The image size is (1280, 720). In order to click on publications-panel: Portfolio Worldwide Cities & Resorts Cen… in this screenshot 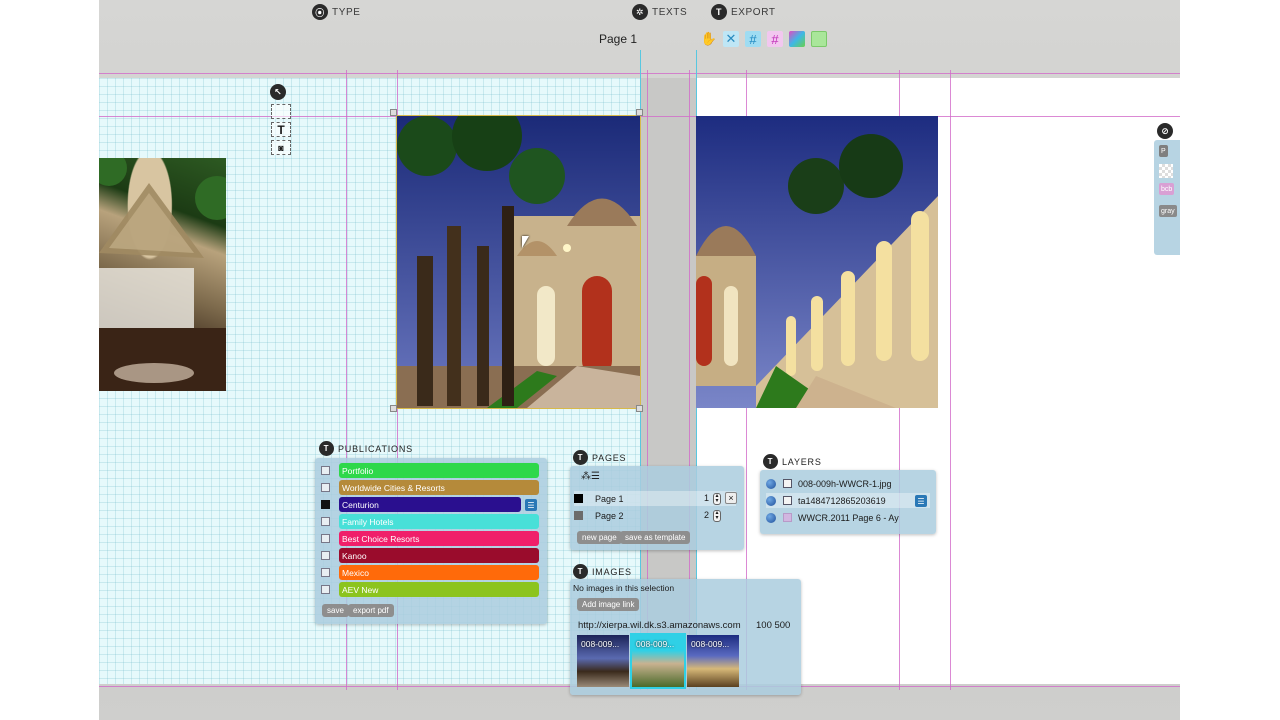, I will do `click(431, 541)`.